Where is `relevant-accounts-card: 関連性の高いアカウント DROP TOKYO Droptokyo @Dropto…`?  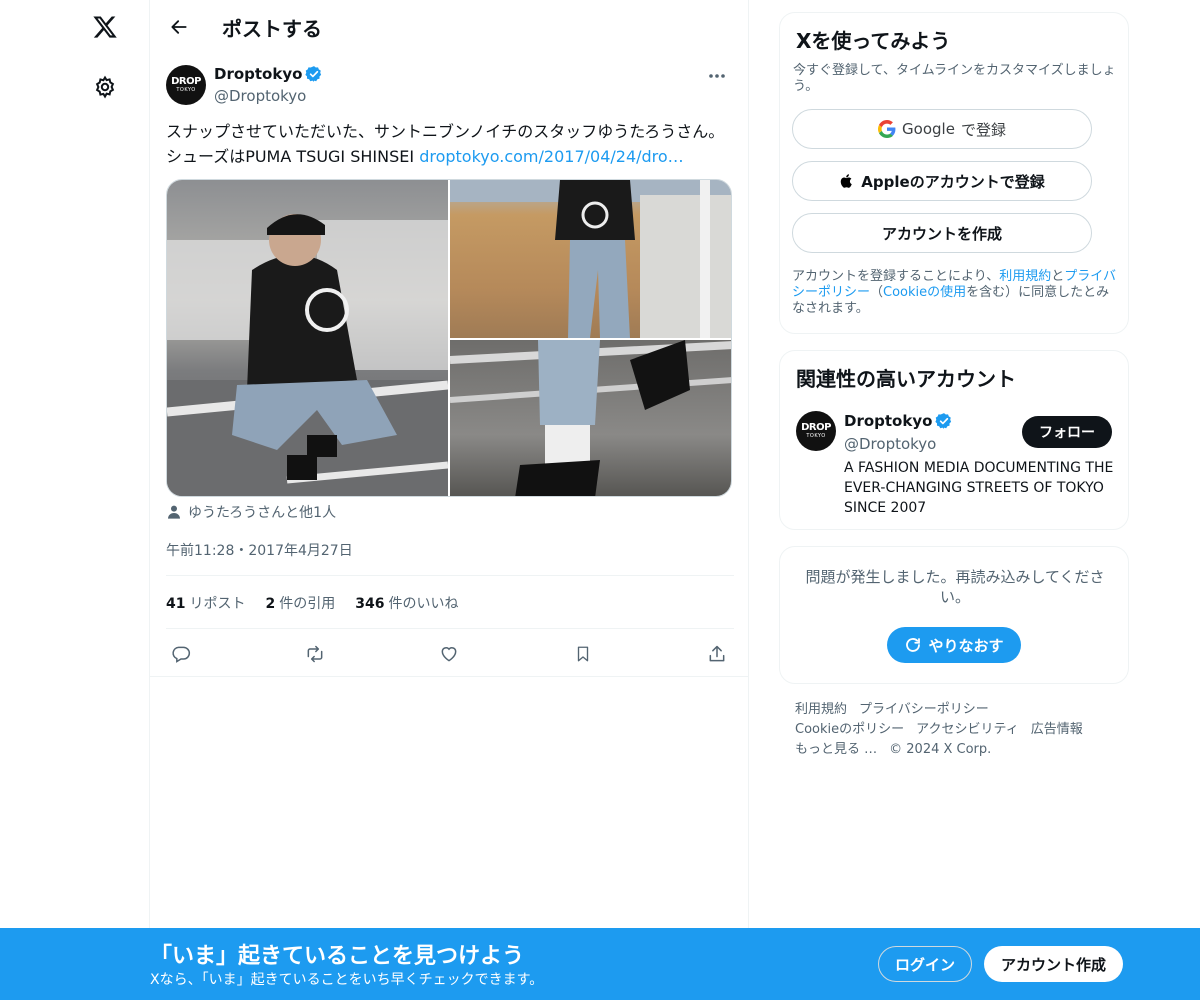 relevant-accounts-card: 関連性の高いアカウント DROP TOKYO Droptokyo @Dropto… is located at coordinates (954, 440).